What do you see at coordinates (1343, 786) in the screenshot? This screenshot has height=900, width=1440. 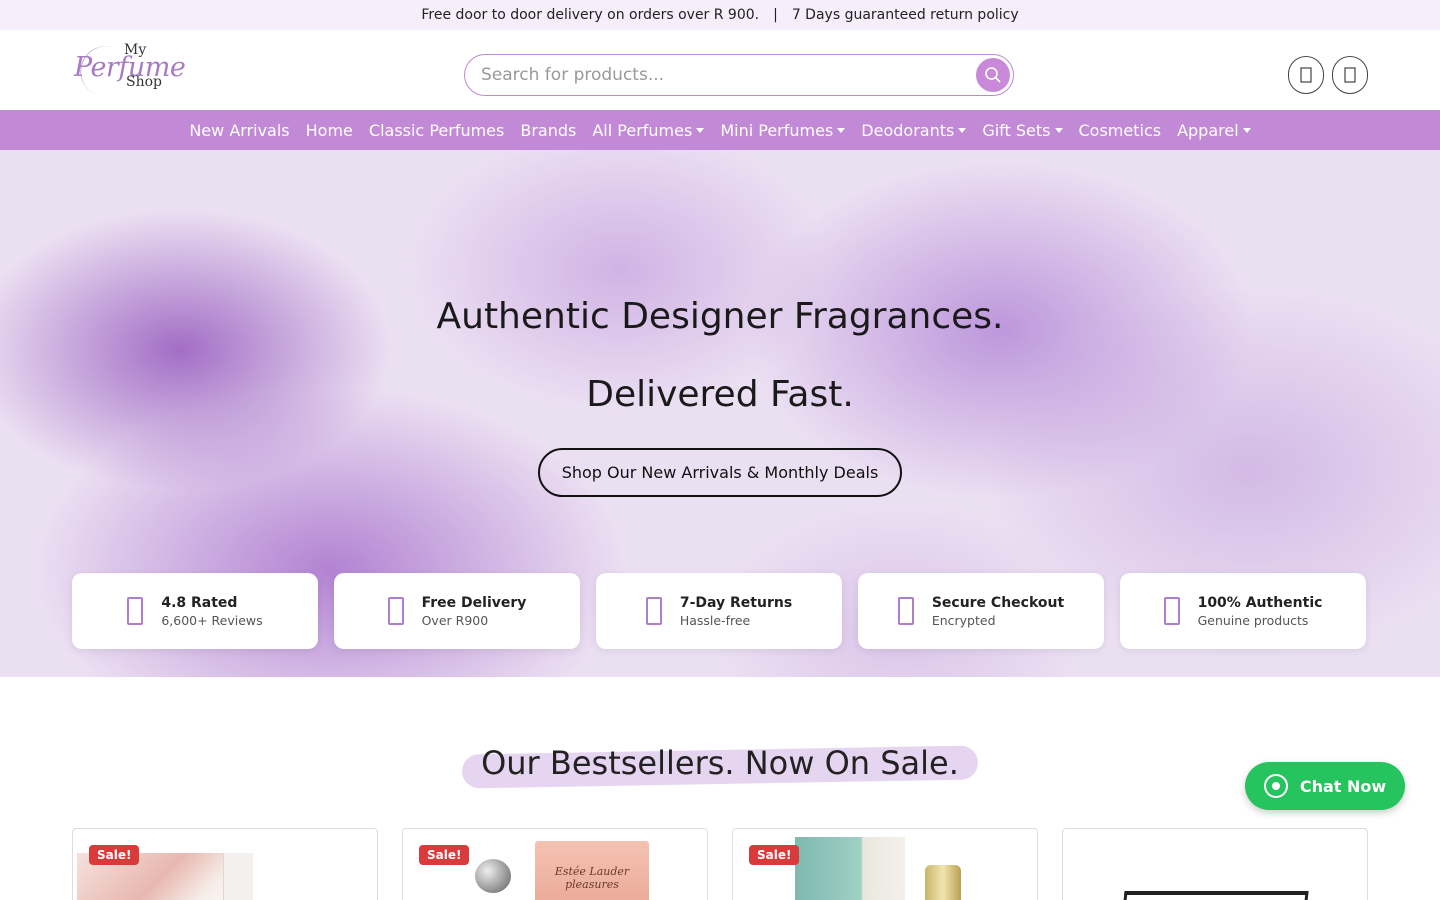 I see `chat-label: Chat Now` at bounding box center [1343, 786].